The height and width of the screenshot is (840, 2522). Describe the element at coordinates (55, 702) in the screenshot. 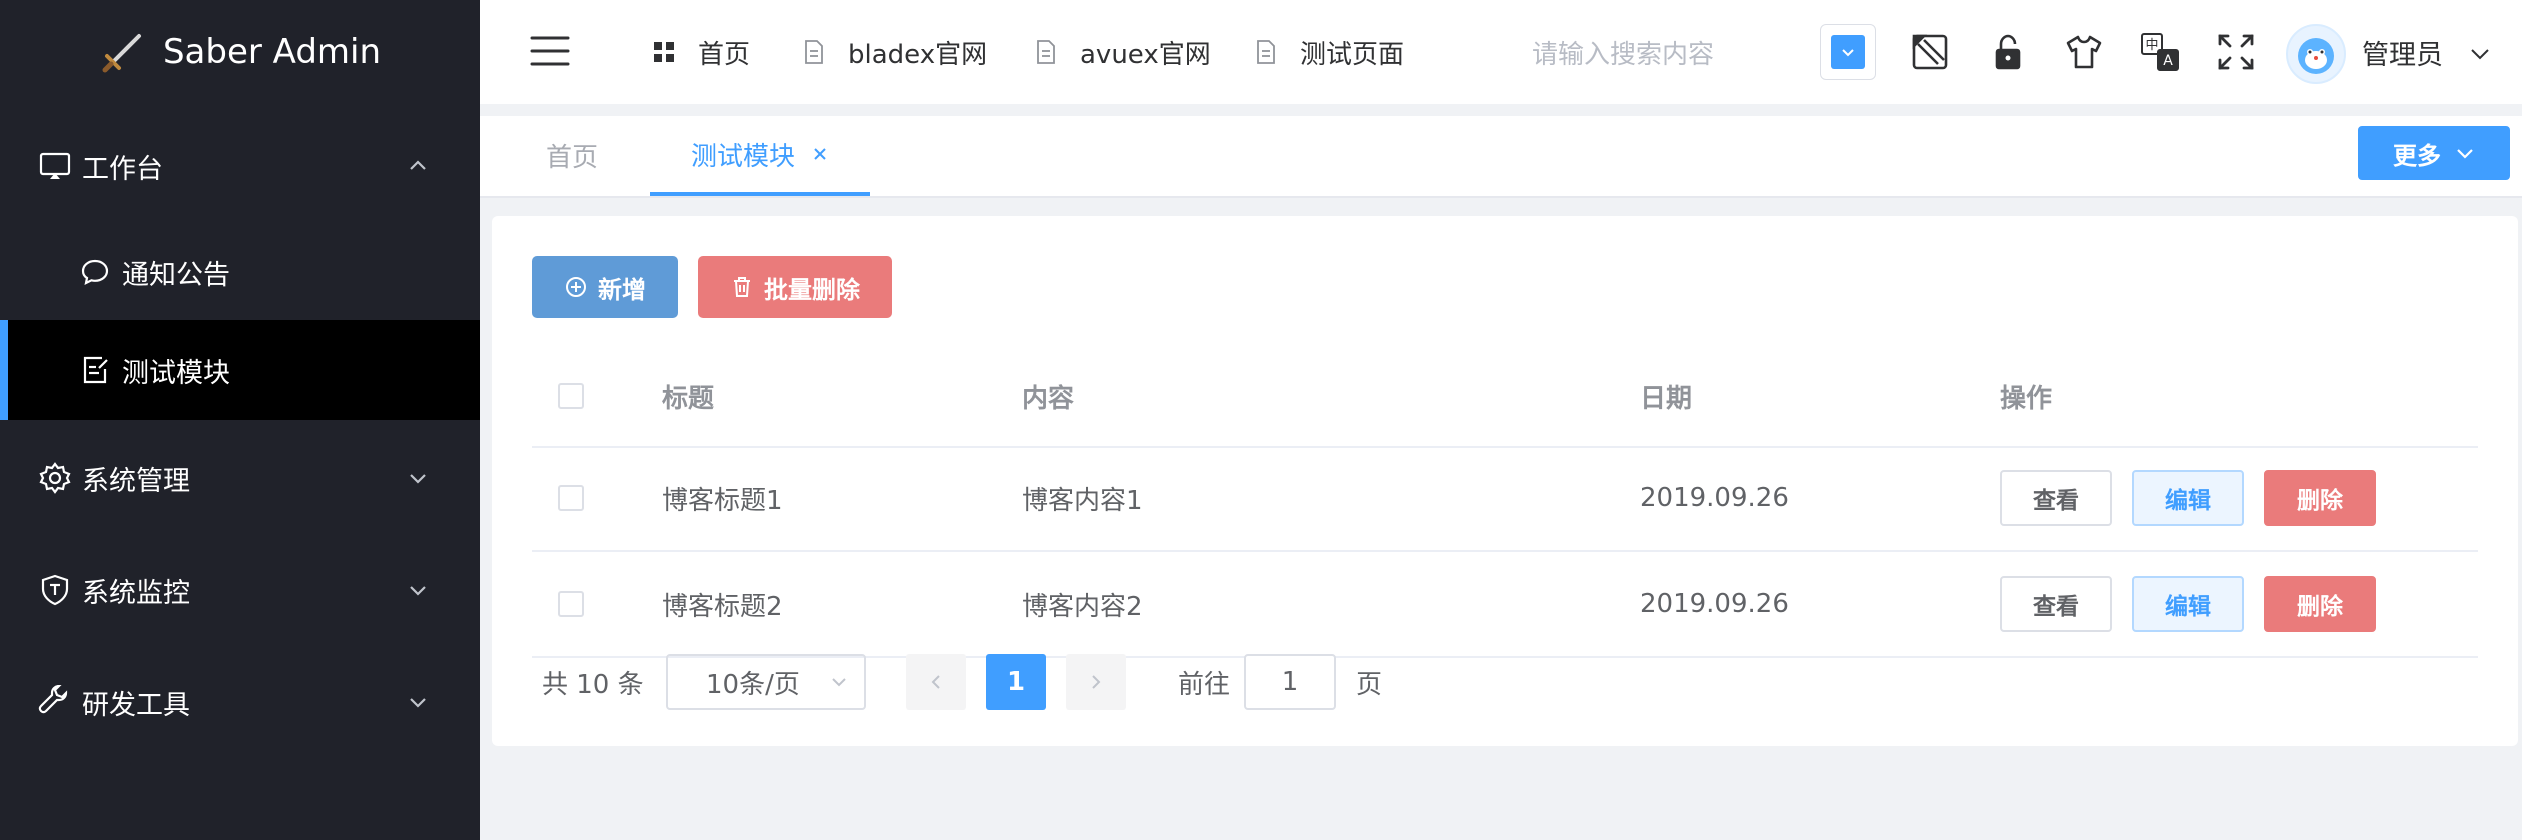

I see `wrench-icon` at that location.